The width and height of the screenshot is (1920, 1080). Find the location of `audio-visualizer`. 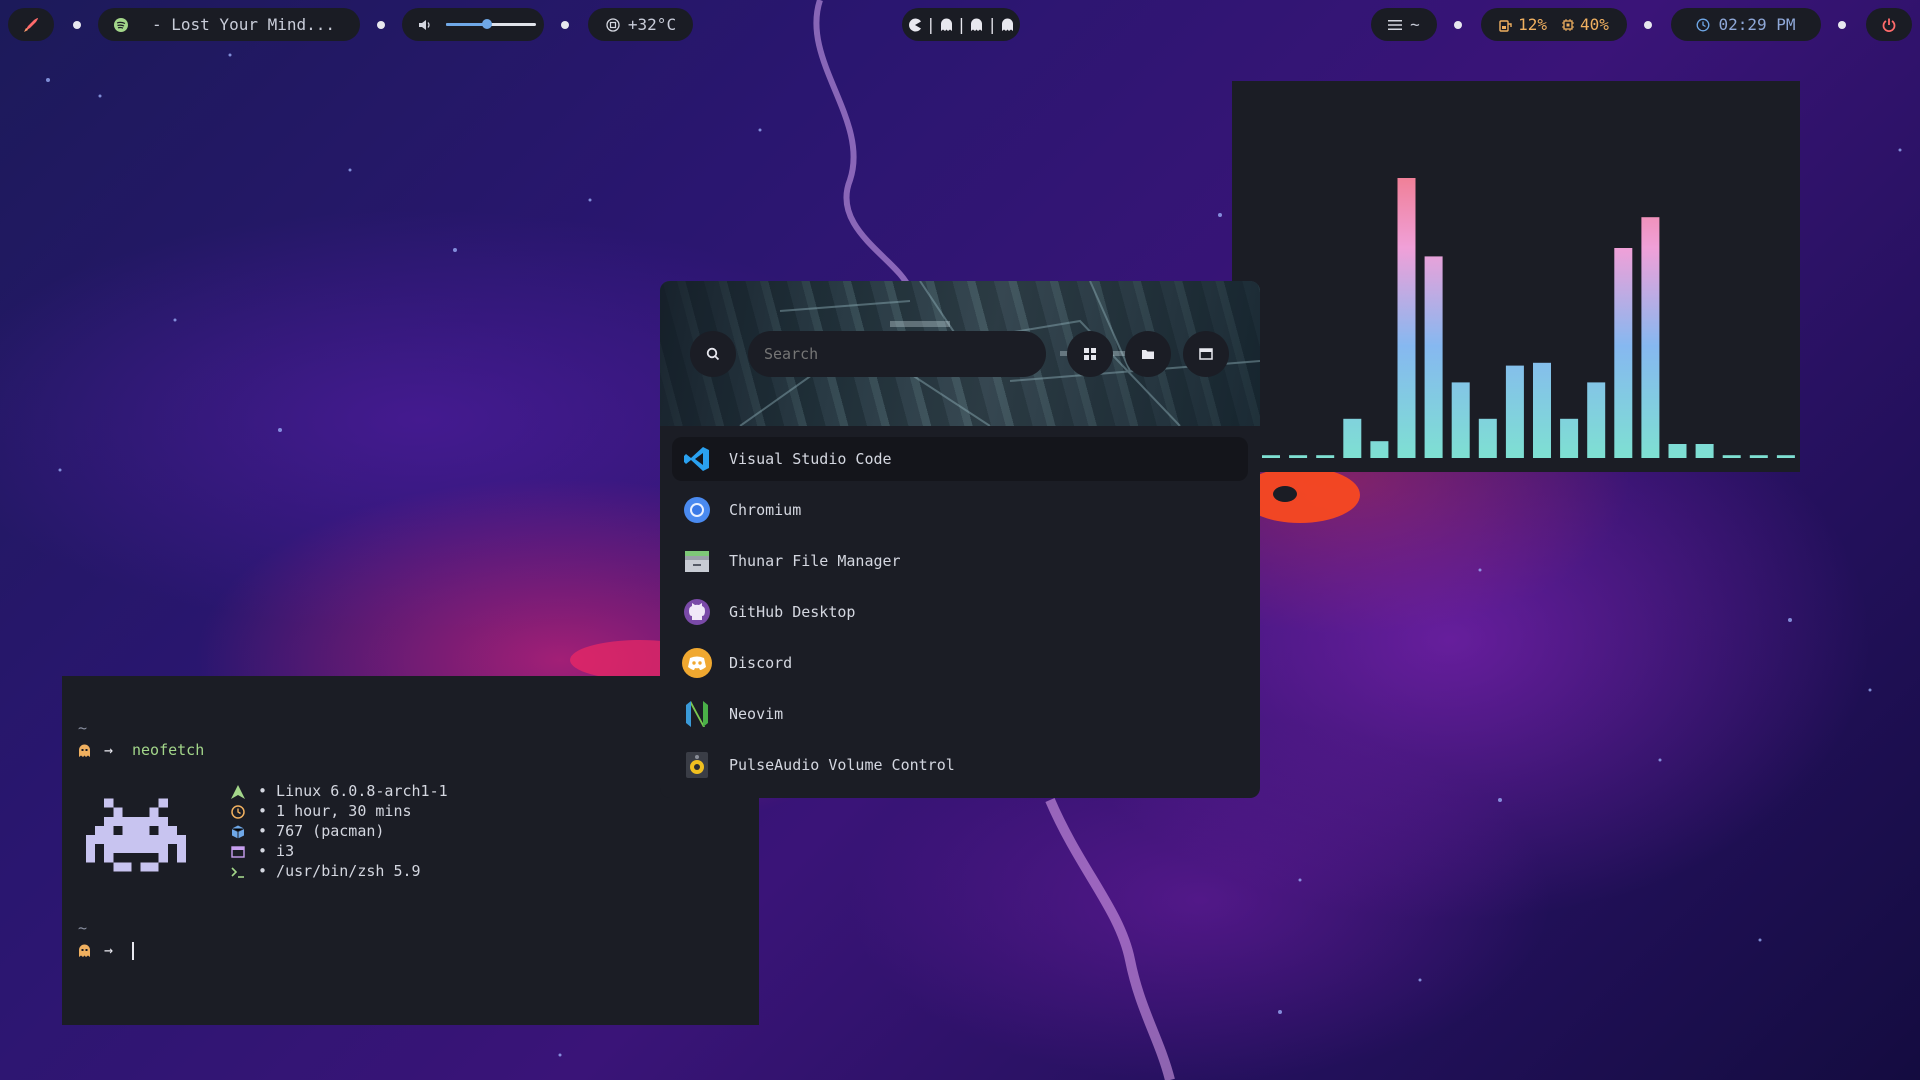

audio-visualizer is located at coordinates (1528, 318).